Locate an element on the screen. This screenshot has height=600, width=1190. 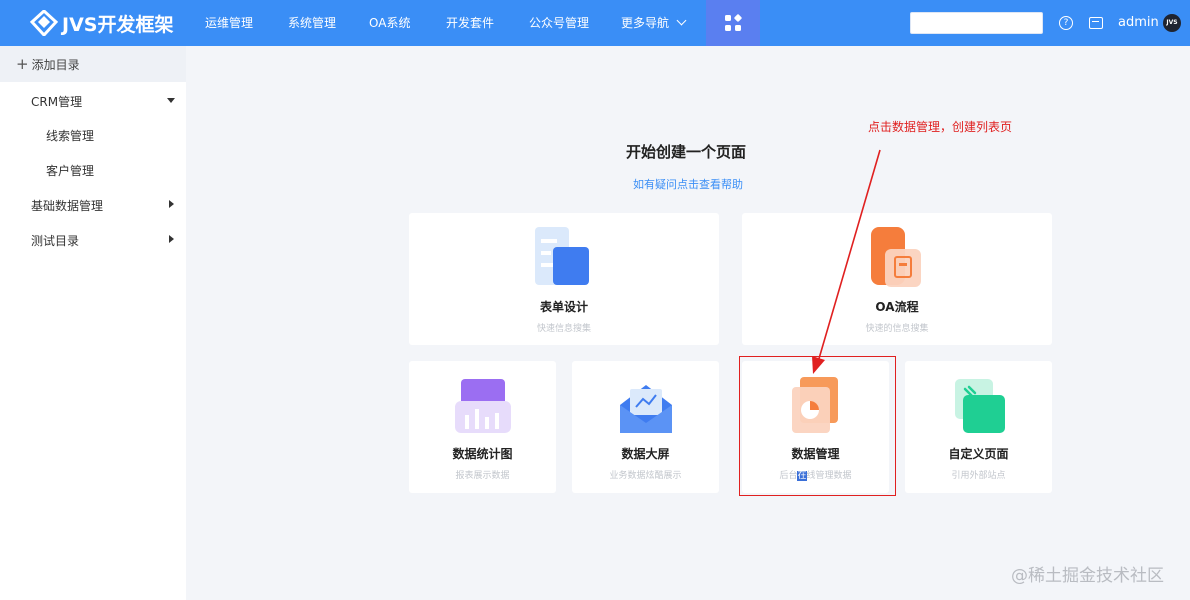
watermark: @稀土掘金技术社区 is located at coordinates (1087, 576).